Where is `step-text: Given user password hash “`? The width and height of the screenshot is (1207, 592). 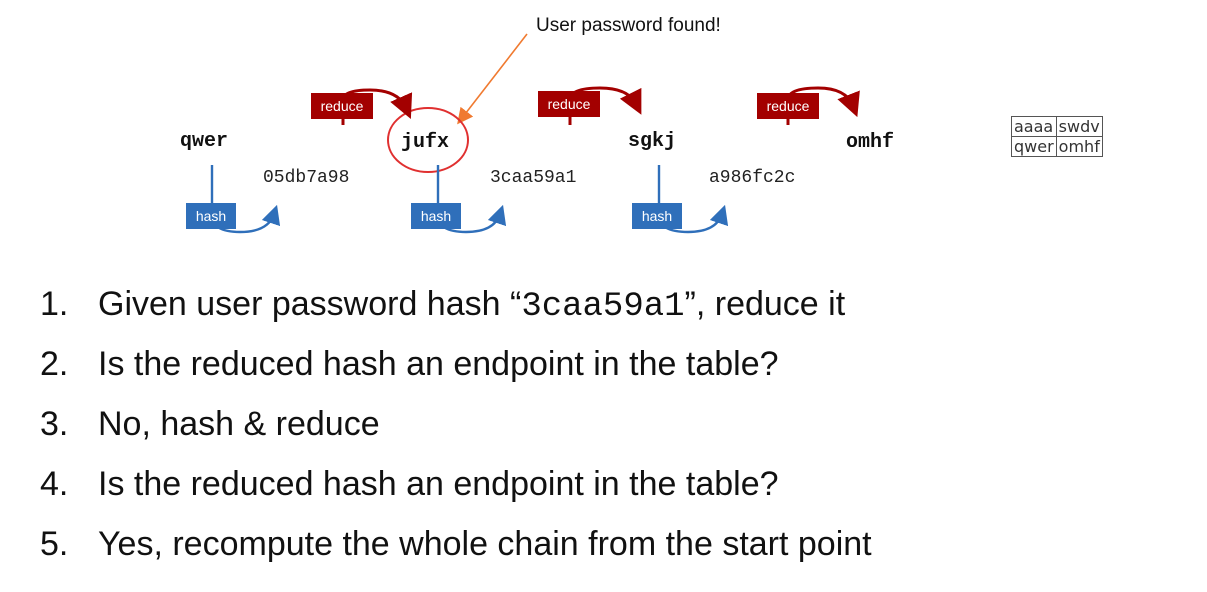 step-text: Given user password hash “ is located at coordinates (310, 304).